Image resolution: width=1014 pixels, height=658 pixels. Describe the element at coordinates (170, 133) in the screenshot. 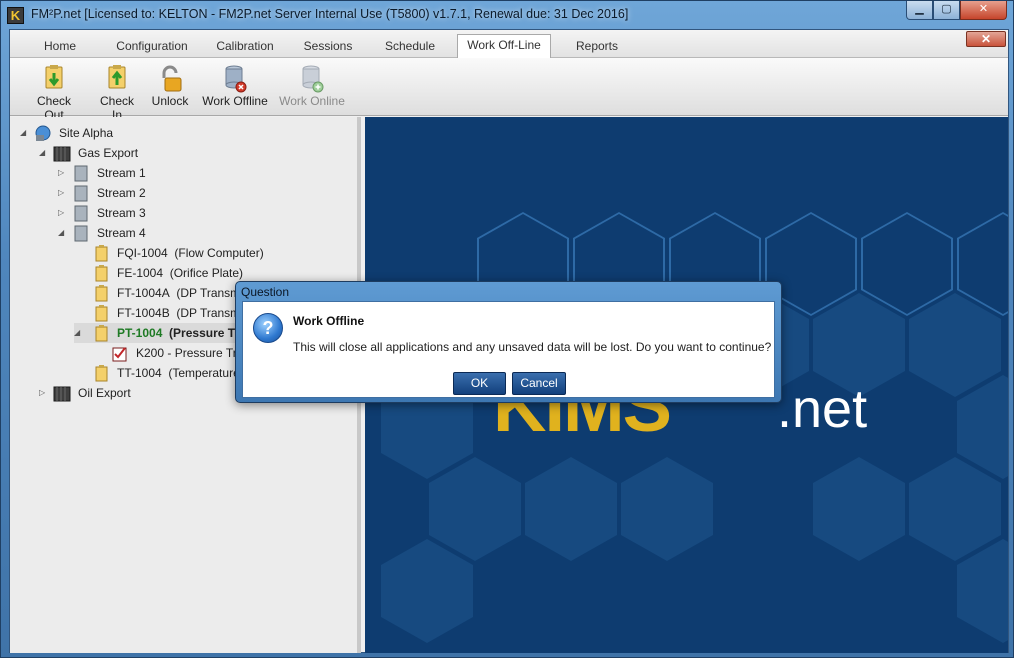

I see `tree-node-site-alpha: ◢ Site Alpha` at that location.